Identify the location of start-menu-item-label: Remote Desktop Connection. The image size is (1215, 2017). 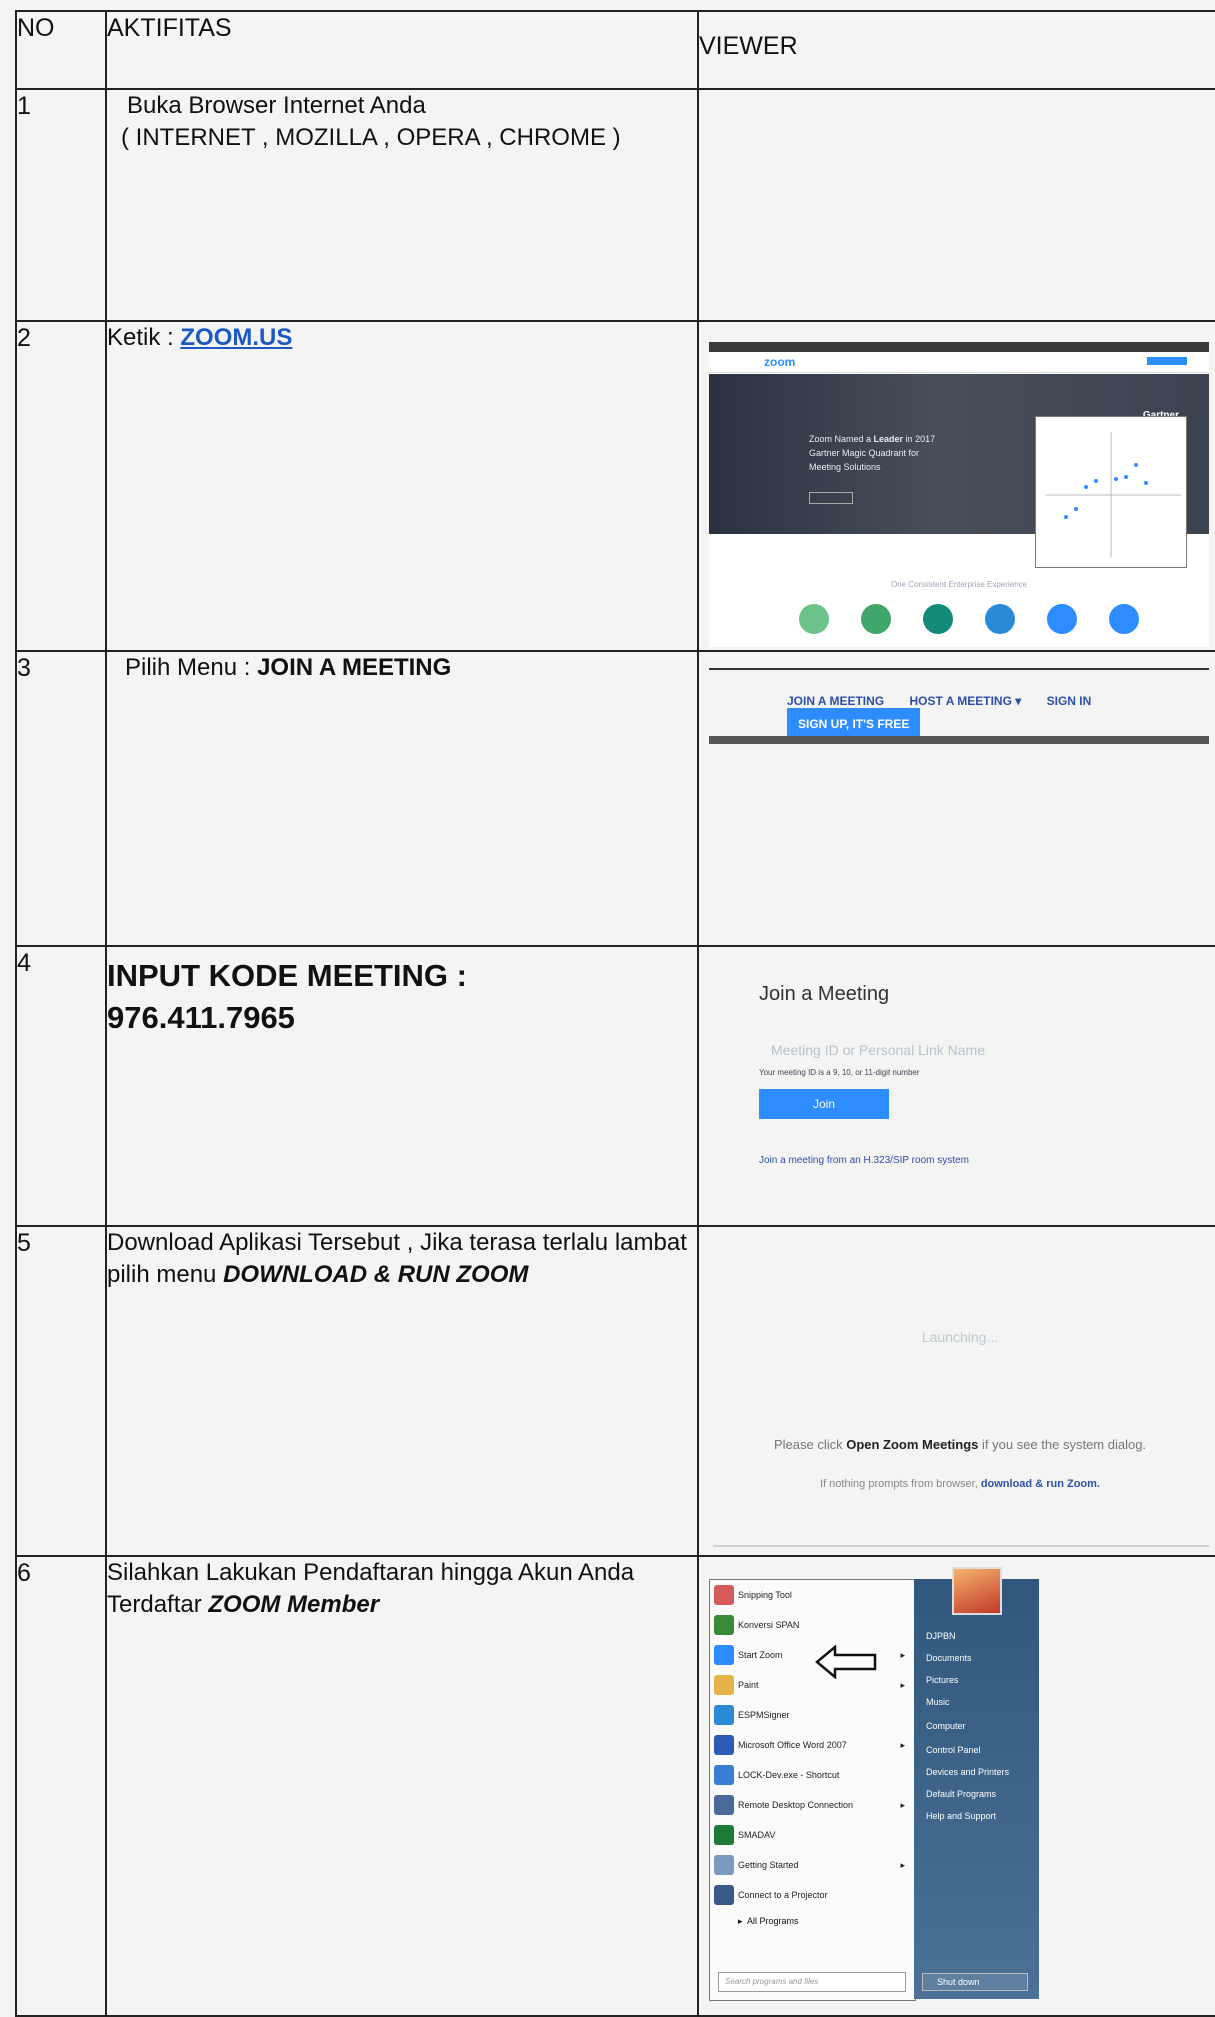
(796, 1805).